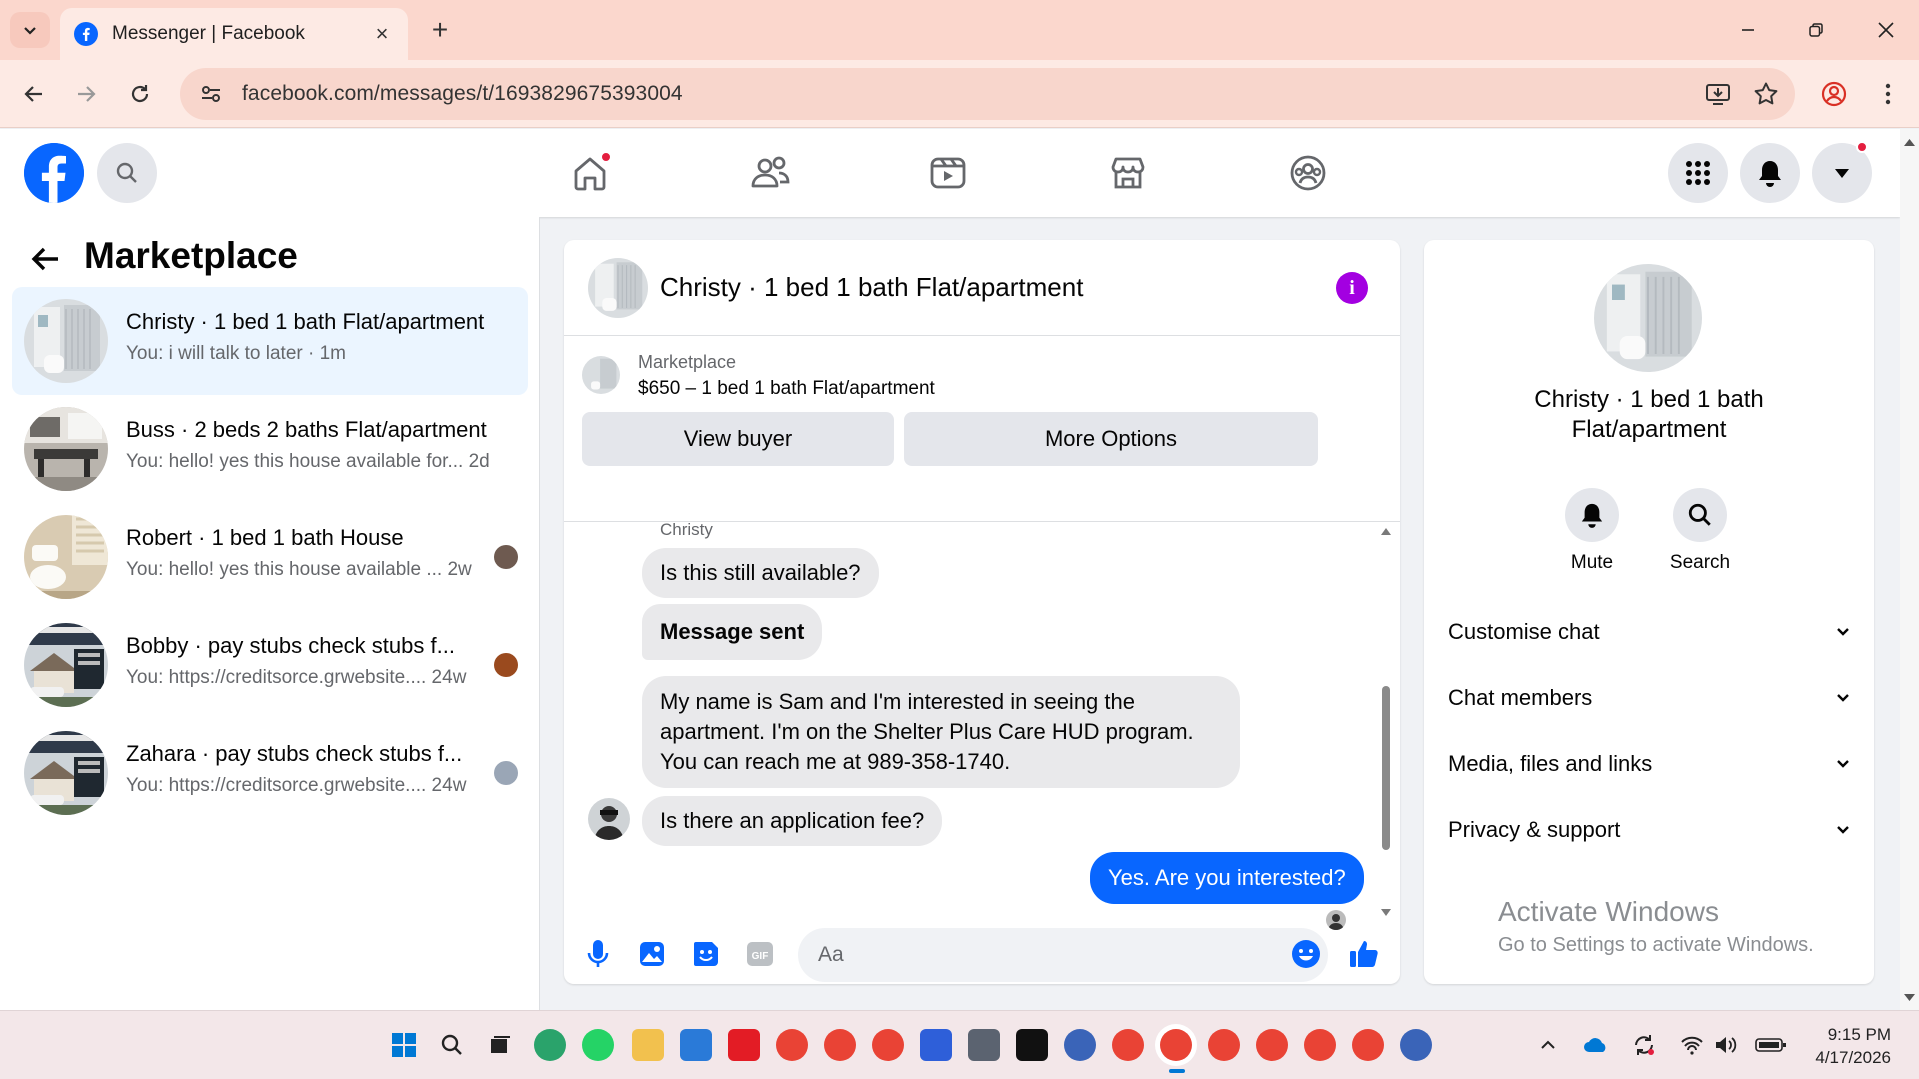 This screenshot has width=1919, height=1079. I want to click on friends-nav-button, so click(770, 173).